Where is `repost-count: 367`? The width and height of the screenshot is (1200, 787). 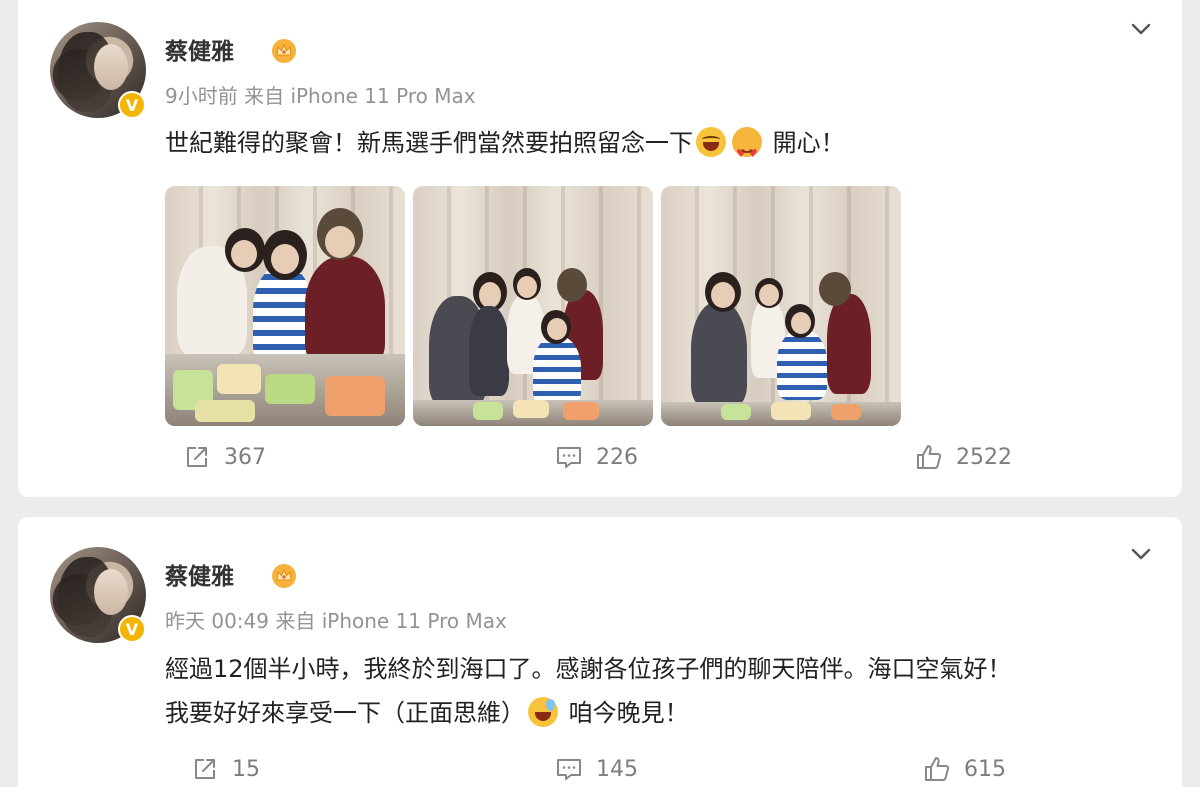 repost-count: 367 is located at coordinates (245, 457).